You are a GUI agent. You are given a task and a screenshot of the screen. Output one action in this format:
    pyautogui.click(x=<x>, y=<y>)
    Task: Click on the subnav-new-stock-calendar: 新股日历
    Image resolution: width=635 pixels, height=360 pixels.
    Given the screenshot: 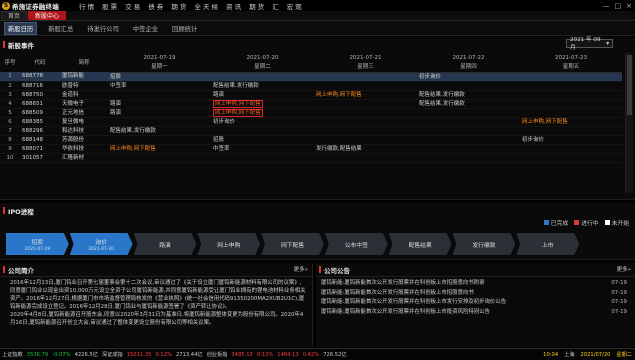 What is the action you would take?
    pyautogui.click(x=21, y=28)
    